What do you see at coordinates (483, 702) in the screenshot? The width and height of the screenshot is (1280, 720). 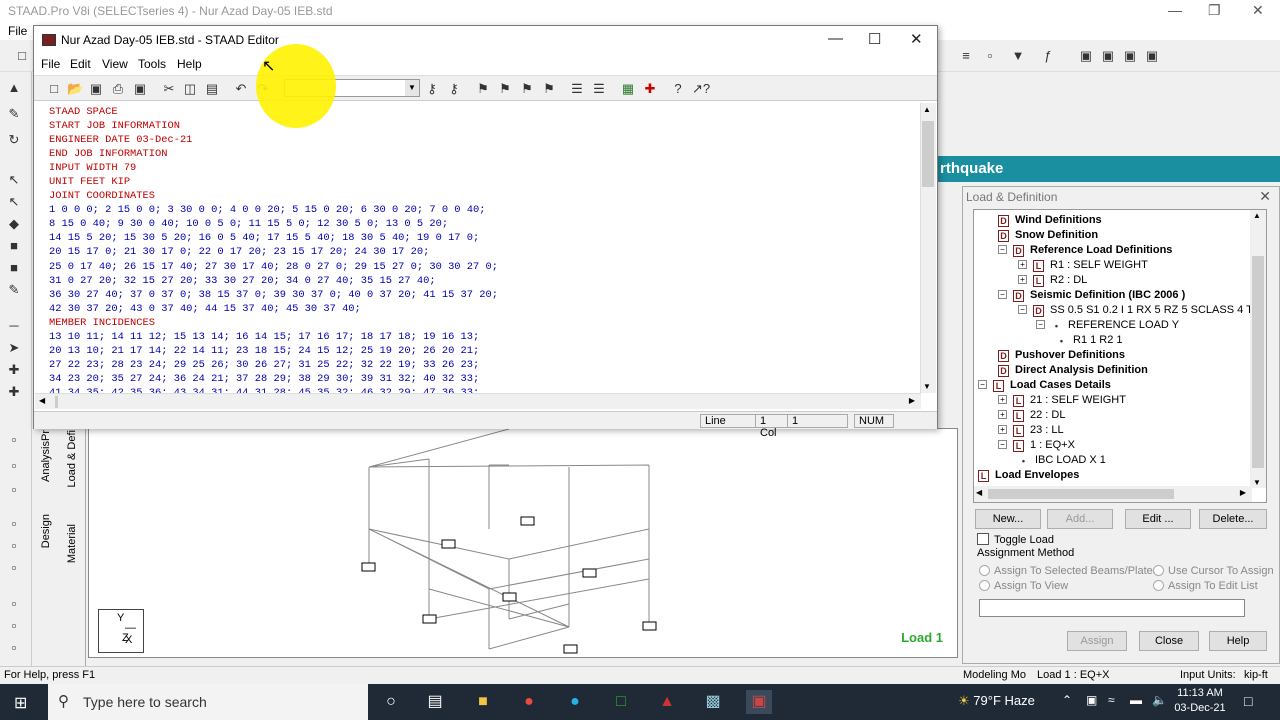 I see `file-explorer-icon: ■` at bounding box center [483, 702].